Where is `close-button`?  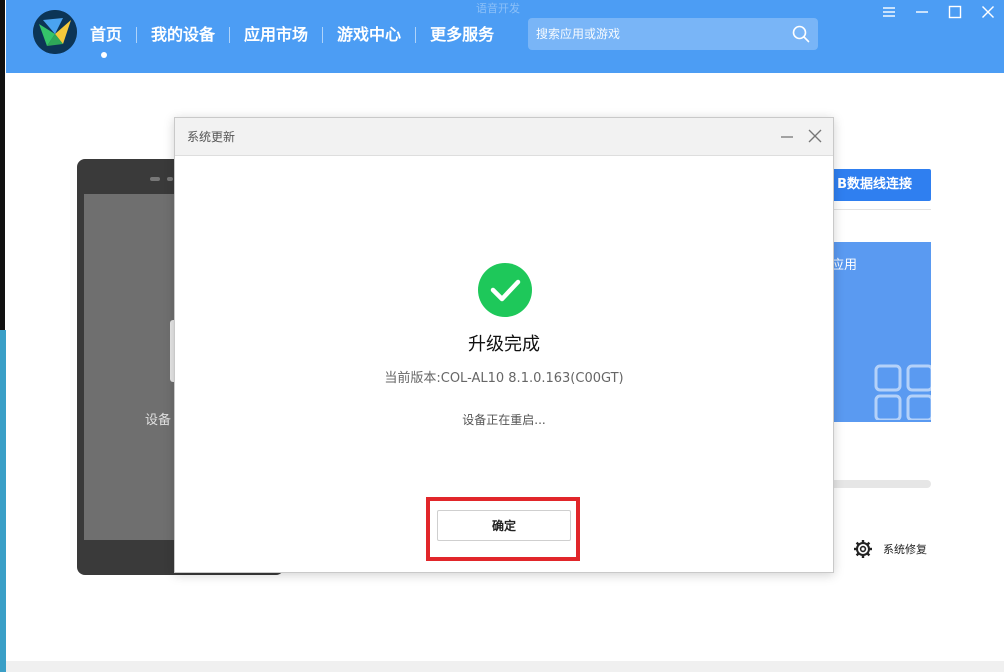
close-button is located at coordinates (987, 12).